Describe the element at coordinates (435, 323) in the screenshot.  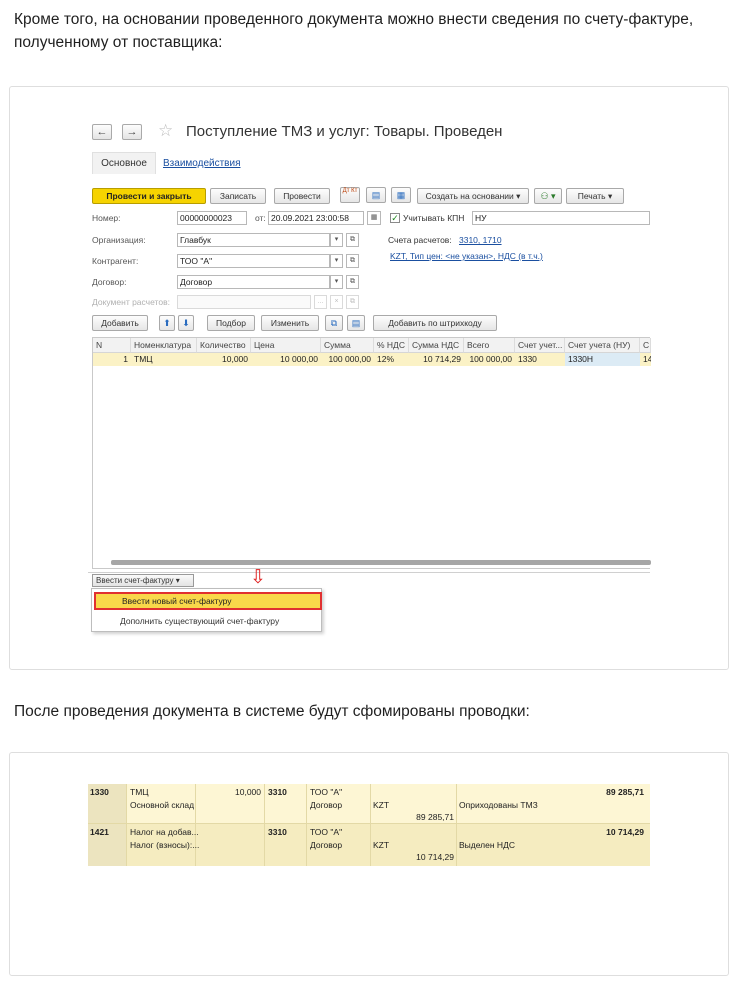
I see `add-by-barcode-button: Добавить по штрихкоду` at that location.